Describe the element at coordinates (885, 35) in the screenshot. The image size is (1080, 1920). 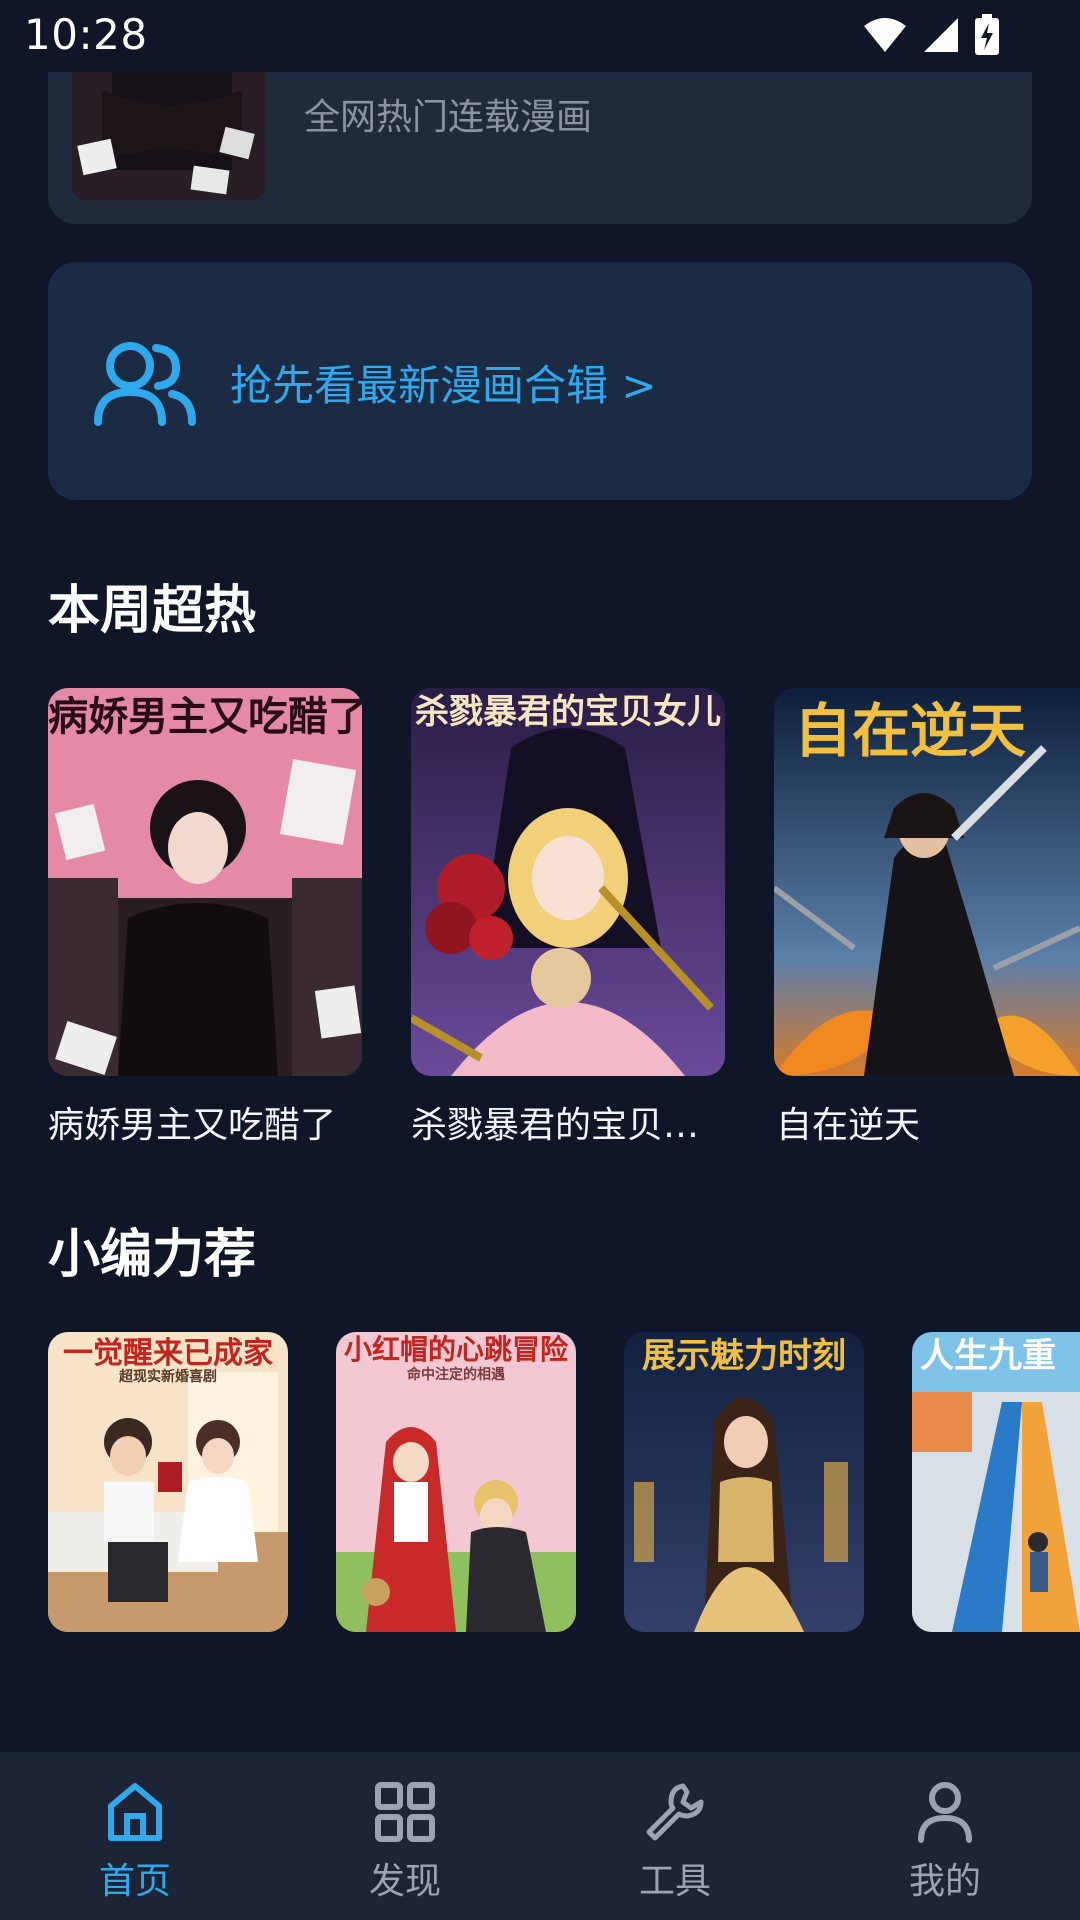
I see `wifi-icon` at that location.